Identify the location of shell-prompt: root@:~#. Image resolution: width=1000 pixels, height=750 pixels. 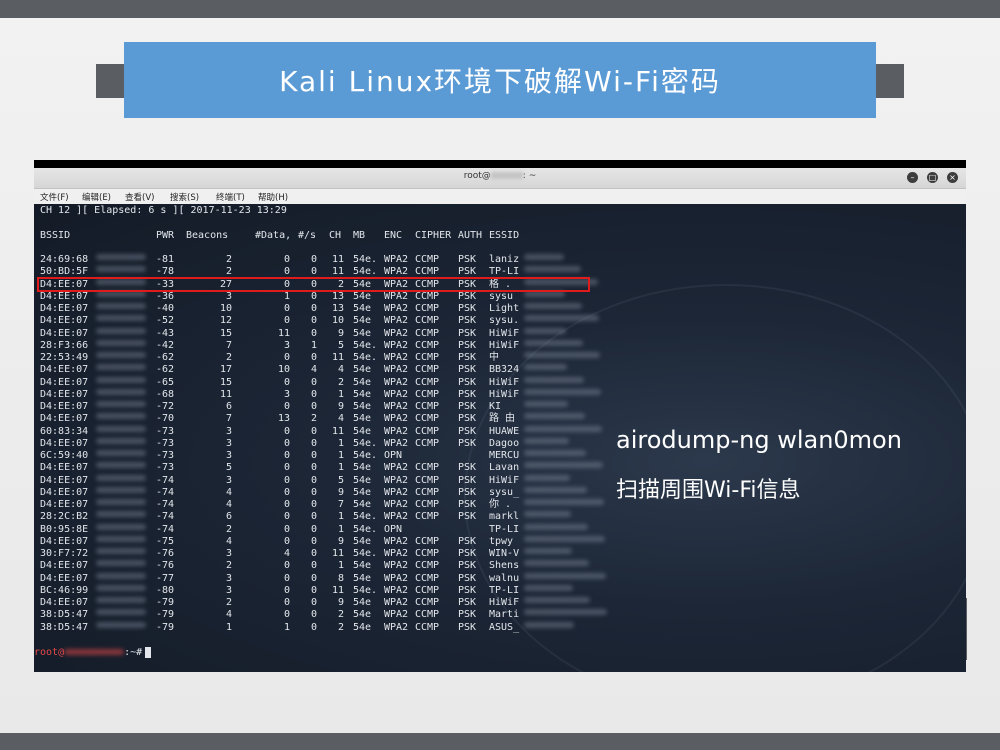
(93, 653).